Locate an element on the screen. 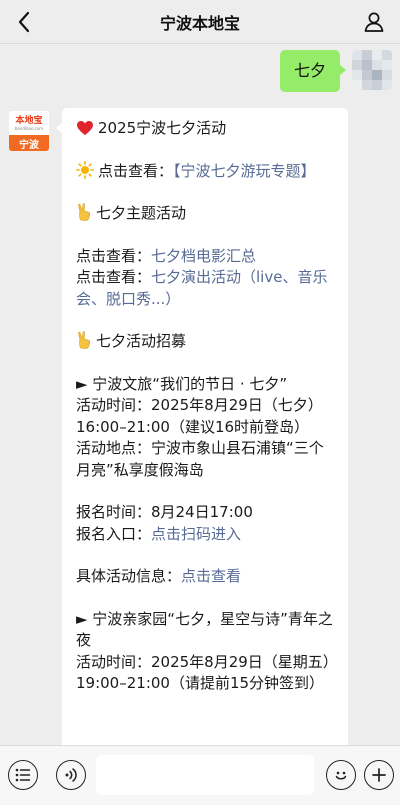 Image resolution: width=400 pixels, height=805 pixels. chat-title: 宁波本地宝 is located at coordinates (199, 23).